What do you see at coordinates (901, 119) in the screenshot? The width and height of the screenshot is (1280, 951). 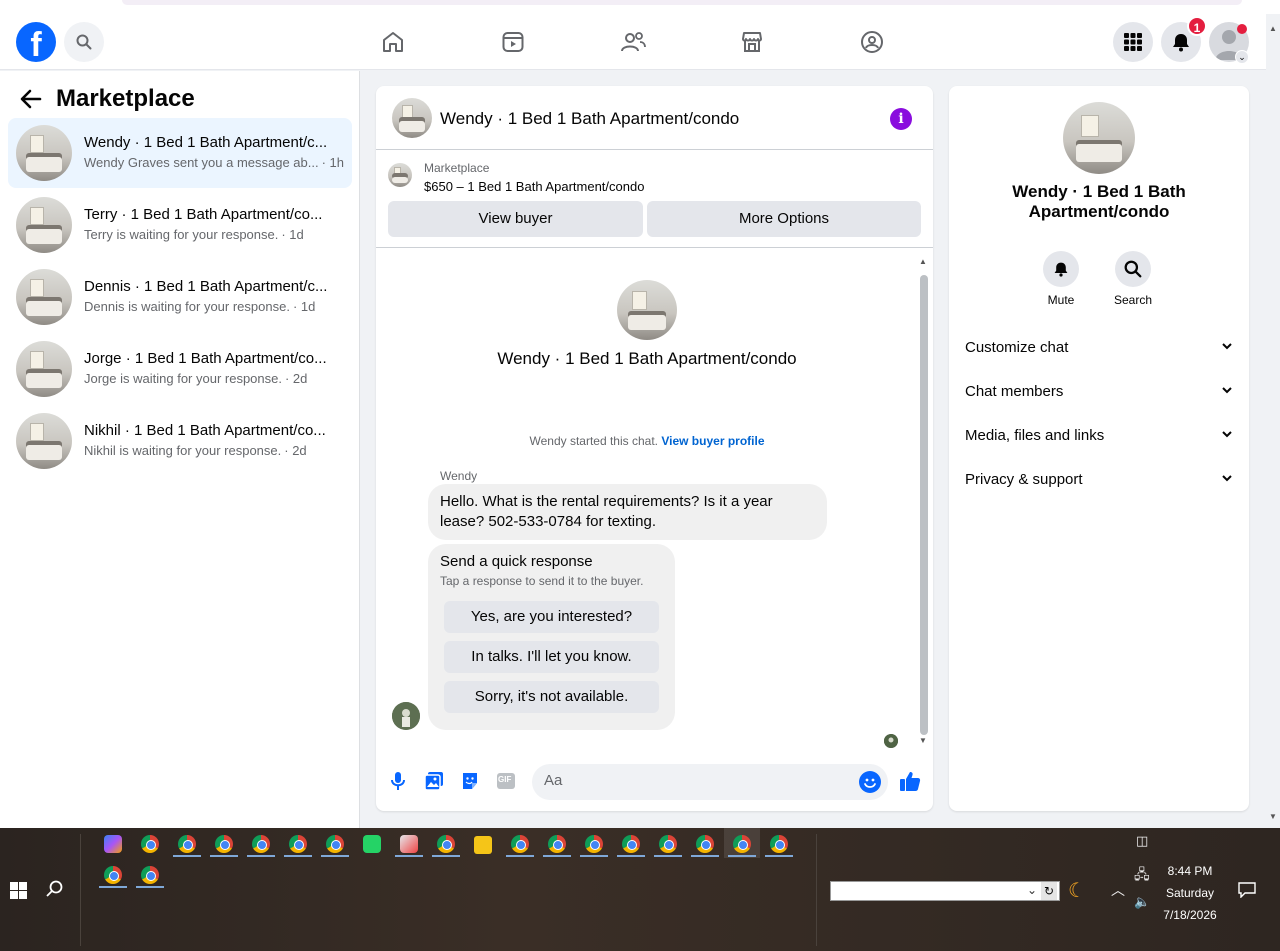 I see `info-icon: i` at bounding box center [901, 119].